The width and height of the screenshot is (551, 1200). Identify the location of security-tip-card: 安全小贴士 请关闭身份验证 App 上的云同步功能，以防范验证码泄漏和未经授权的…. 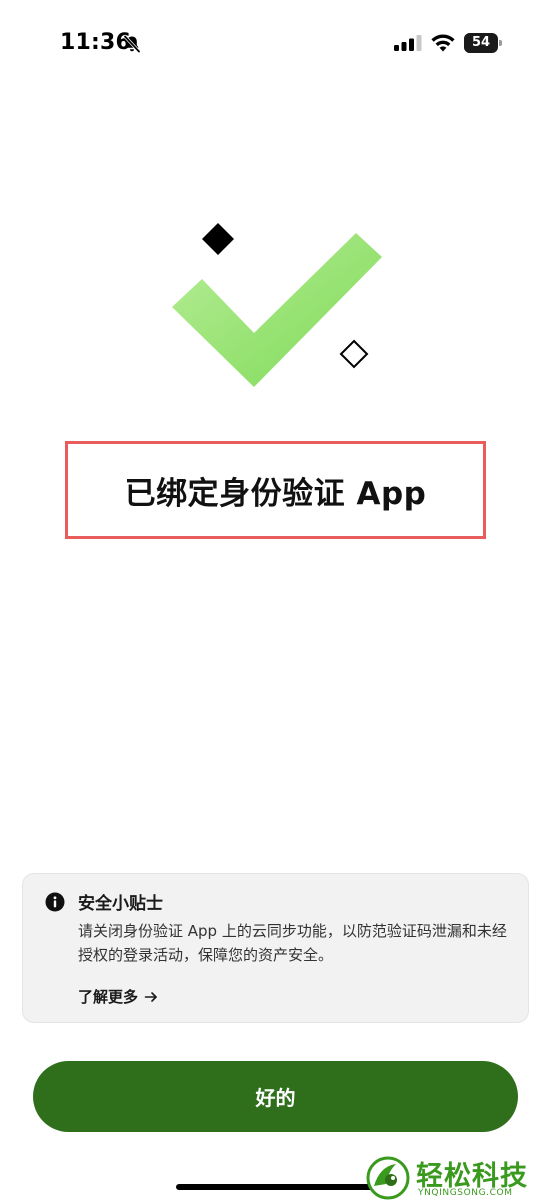
(275, 948).